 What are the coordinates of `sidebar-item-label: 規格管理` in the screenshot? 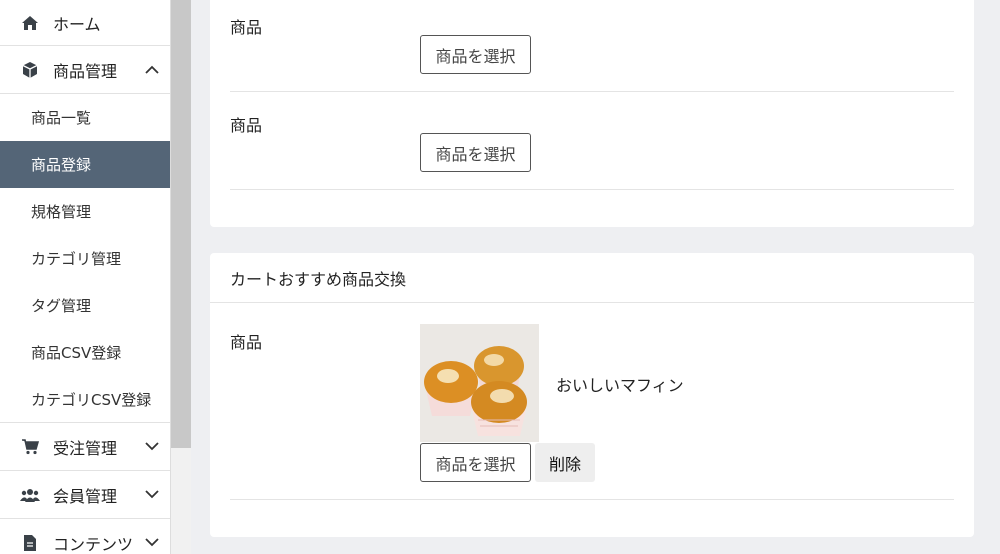 It's located at (61, 212).